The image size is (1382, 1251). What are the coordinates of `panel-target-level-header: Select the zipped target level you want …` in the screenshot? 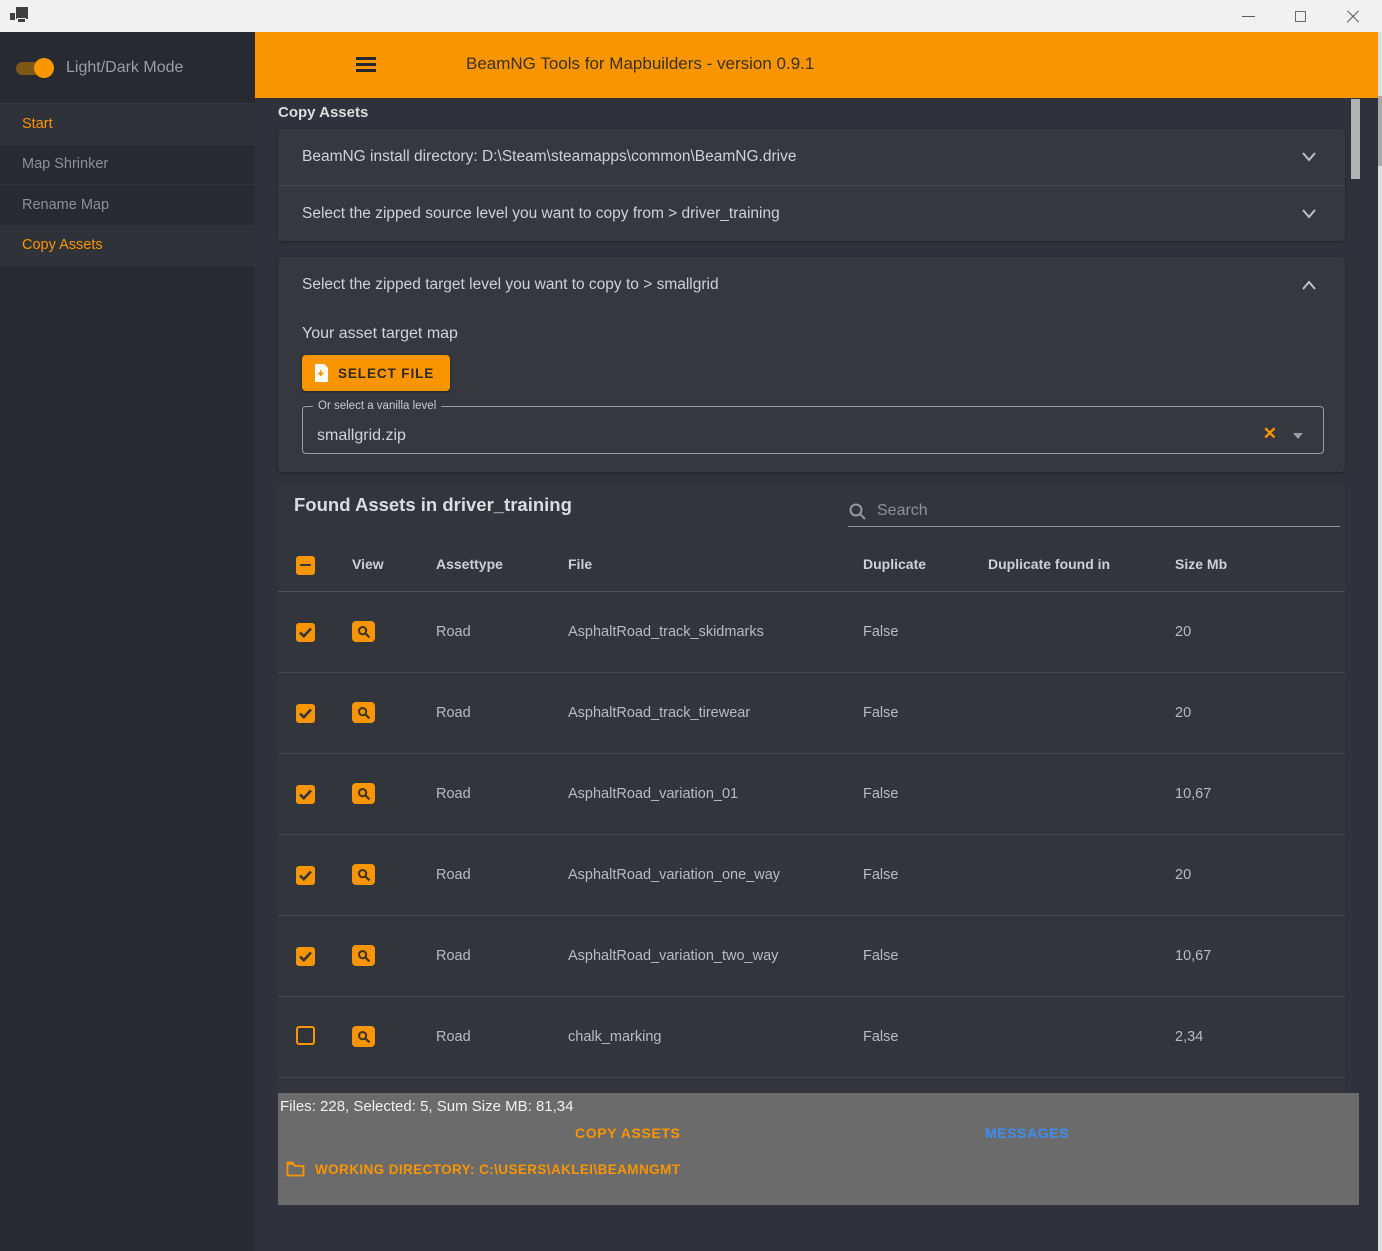 It's located at (811, 285).